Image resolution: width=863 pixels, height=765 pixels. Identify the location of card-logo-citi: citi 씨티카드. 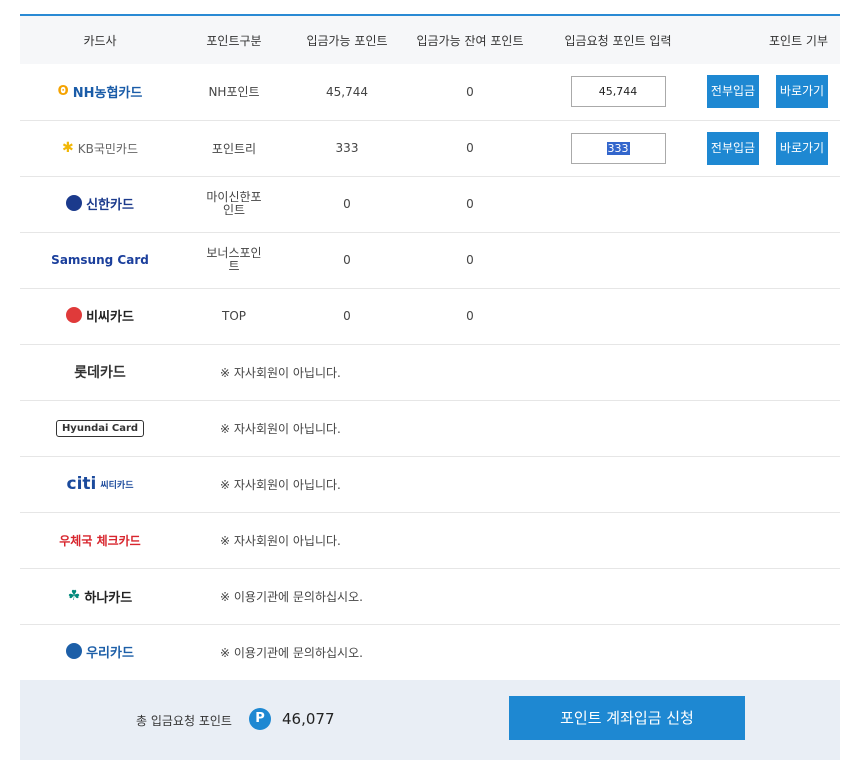
(100, 484).